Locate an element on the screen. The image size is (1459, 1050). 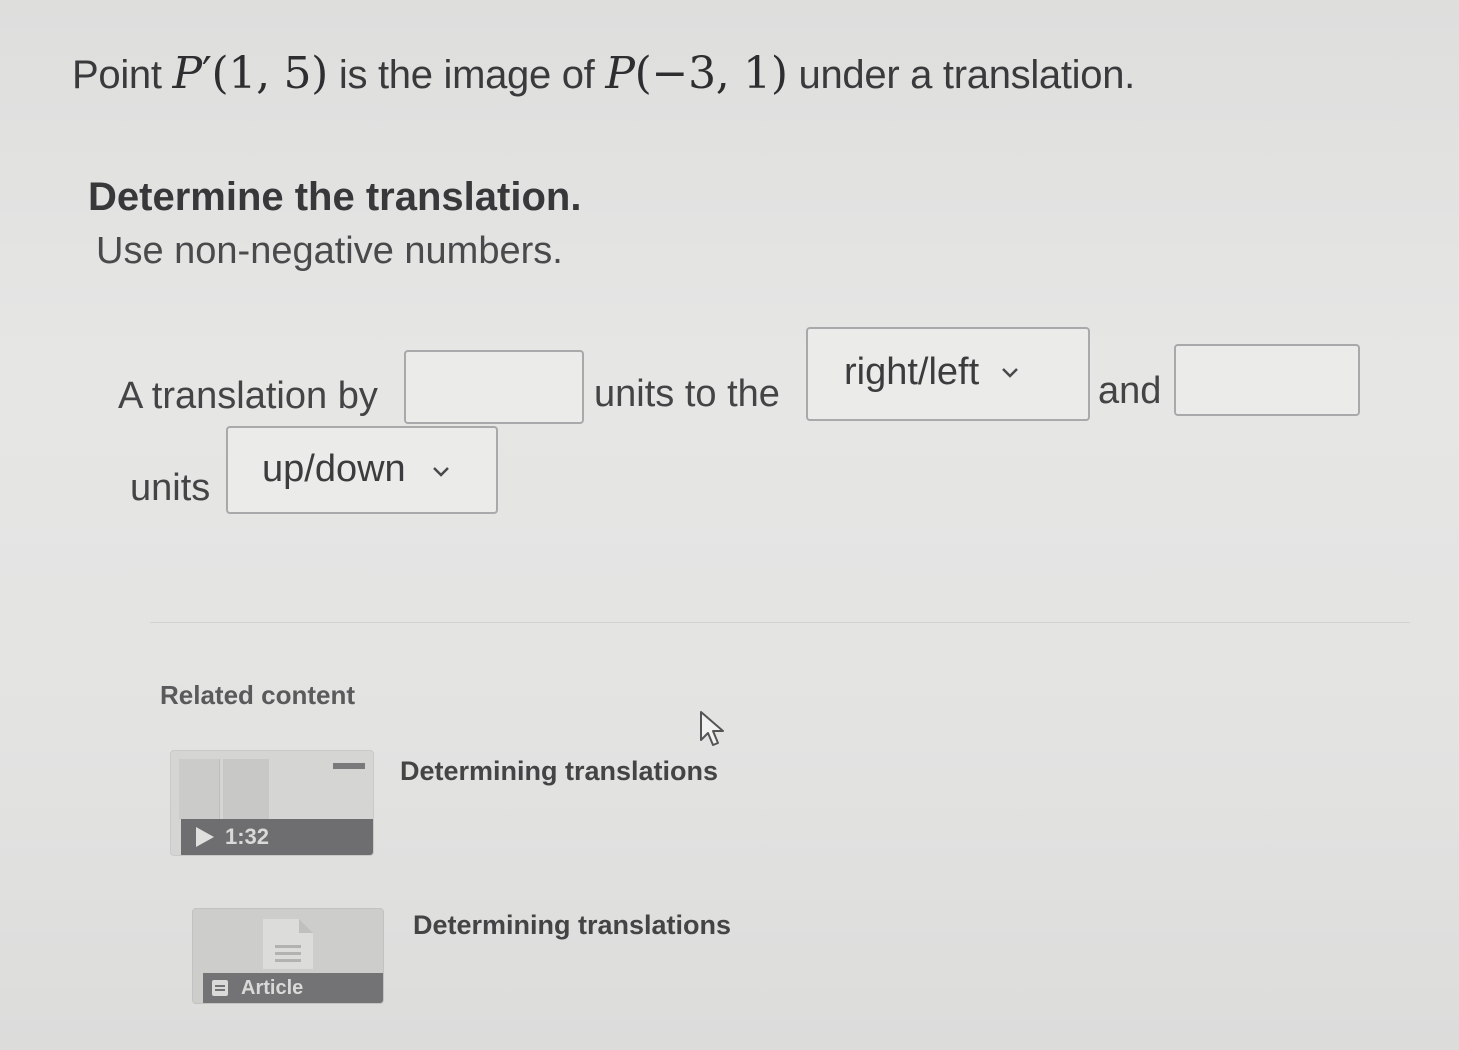
right-left-select-value: right/left is located at coordinates (912, 372).